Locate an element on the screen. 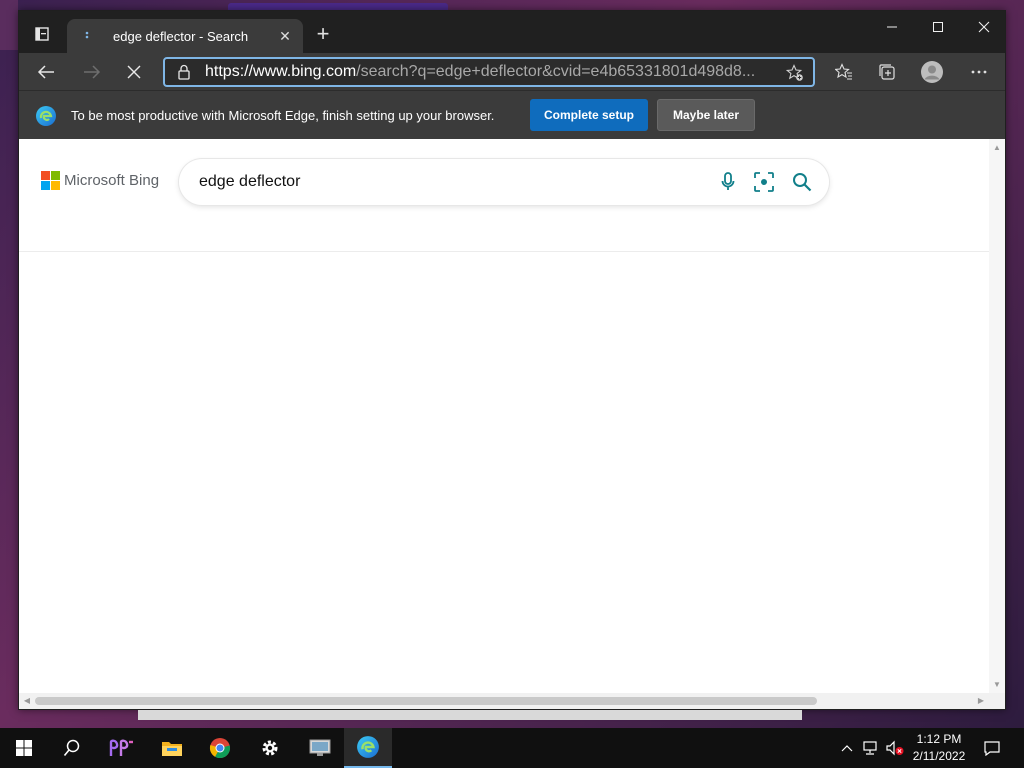 This screenshot has height=768, width=1024. search-box is located at coordinates (504, 182).